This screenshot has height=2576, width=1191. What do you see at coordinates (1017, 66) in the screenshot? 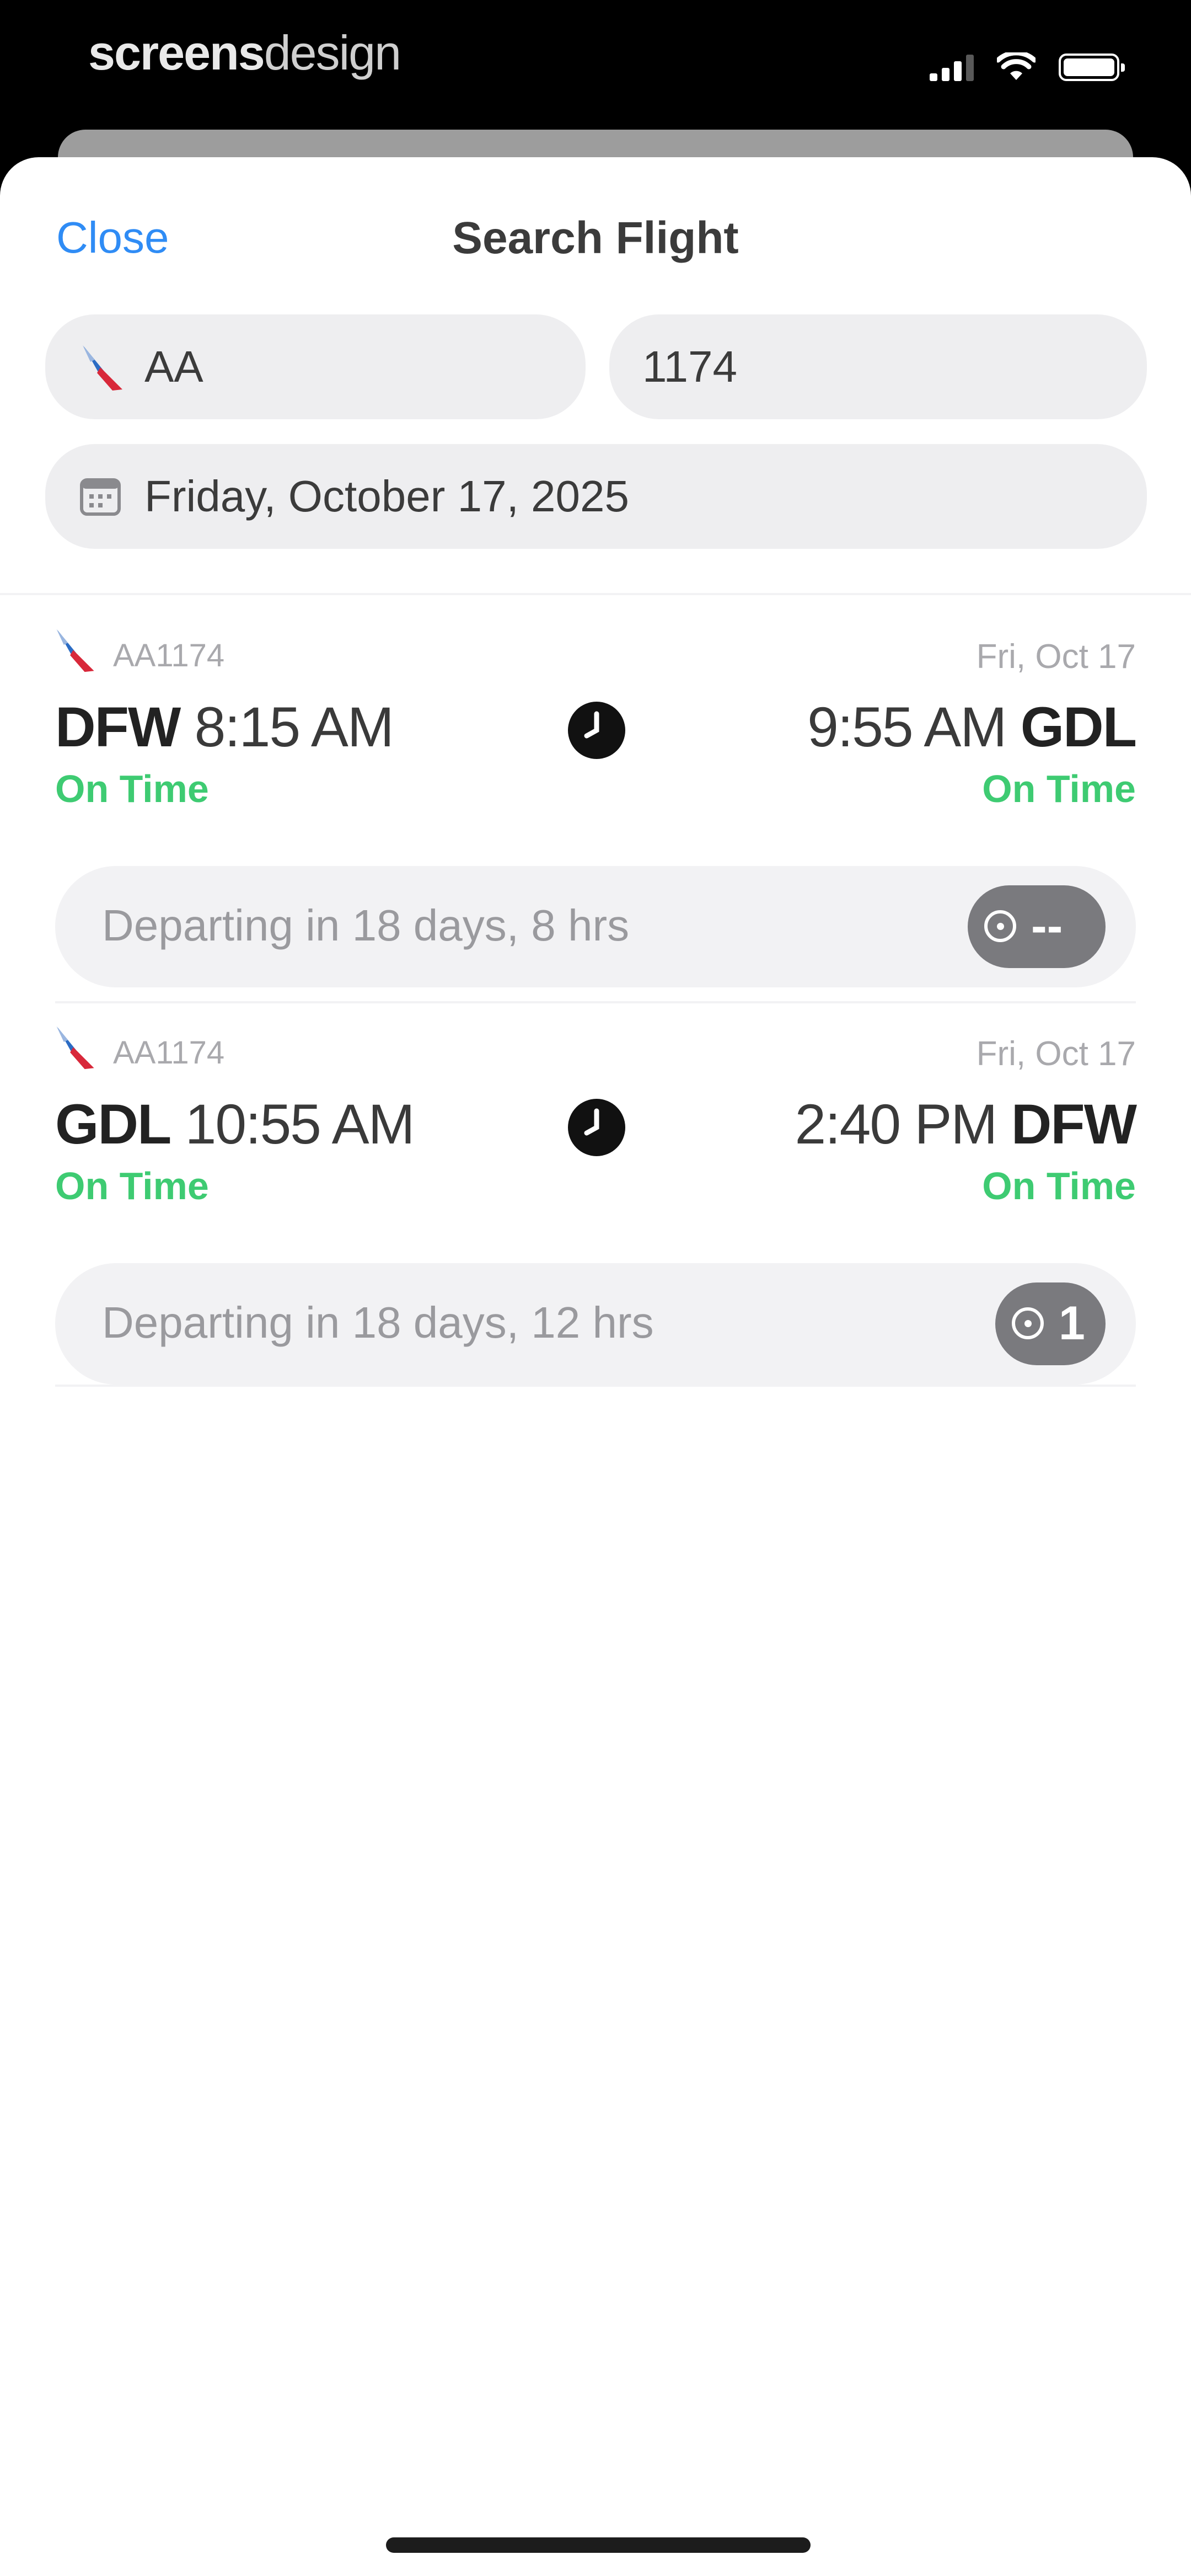
I see `wifi-icon` at bounding box center [1017, 66].